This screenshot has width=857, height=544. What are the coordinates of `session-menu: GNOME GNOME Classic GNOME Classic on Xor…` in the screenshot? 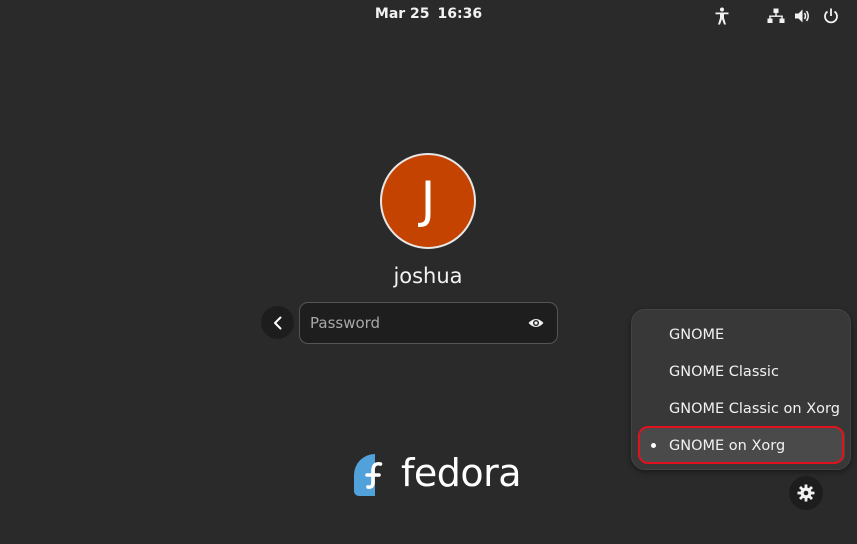 It's located at (741, 389).